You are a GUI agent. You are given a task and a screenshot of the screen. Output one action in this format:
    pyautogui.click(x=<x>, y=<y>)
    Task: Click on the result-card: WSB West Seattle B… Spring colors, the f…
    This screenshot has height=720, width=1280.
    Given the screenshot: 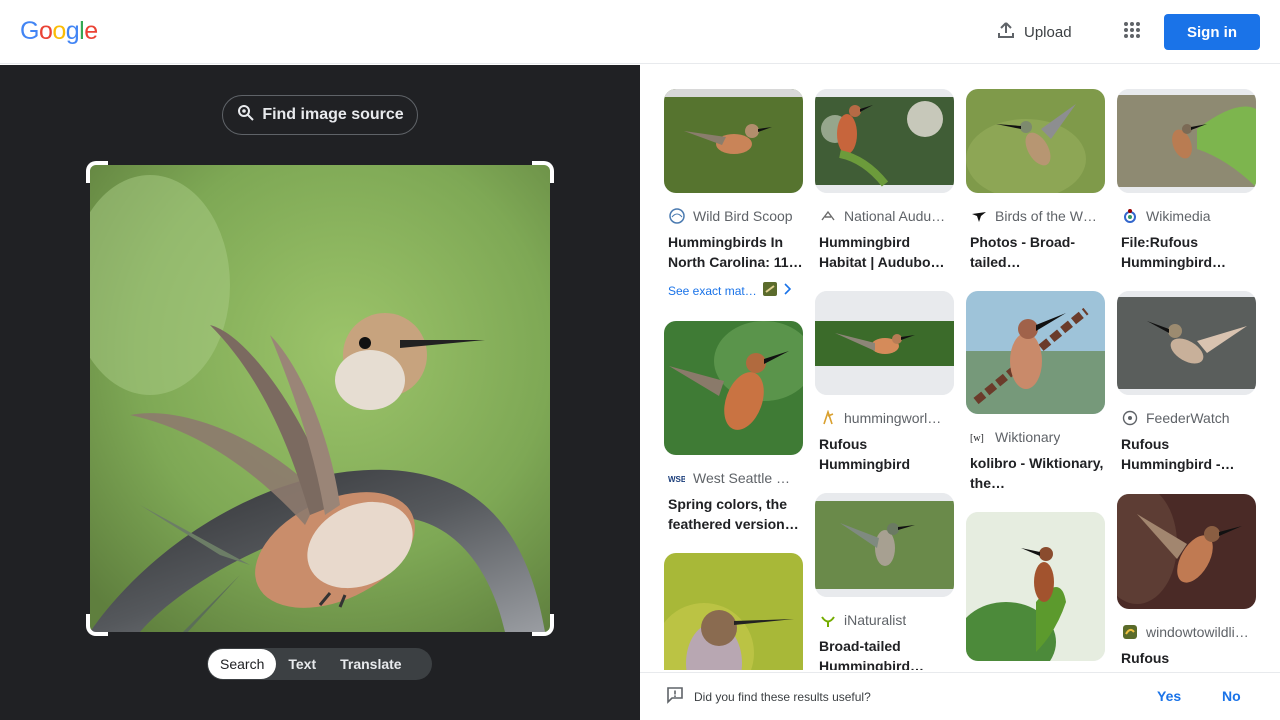 What is the action you would take?
    pyautogui.click(x=733, y=427)
    